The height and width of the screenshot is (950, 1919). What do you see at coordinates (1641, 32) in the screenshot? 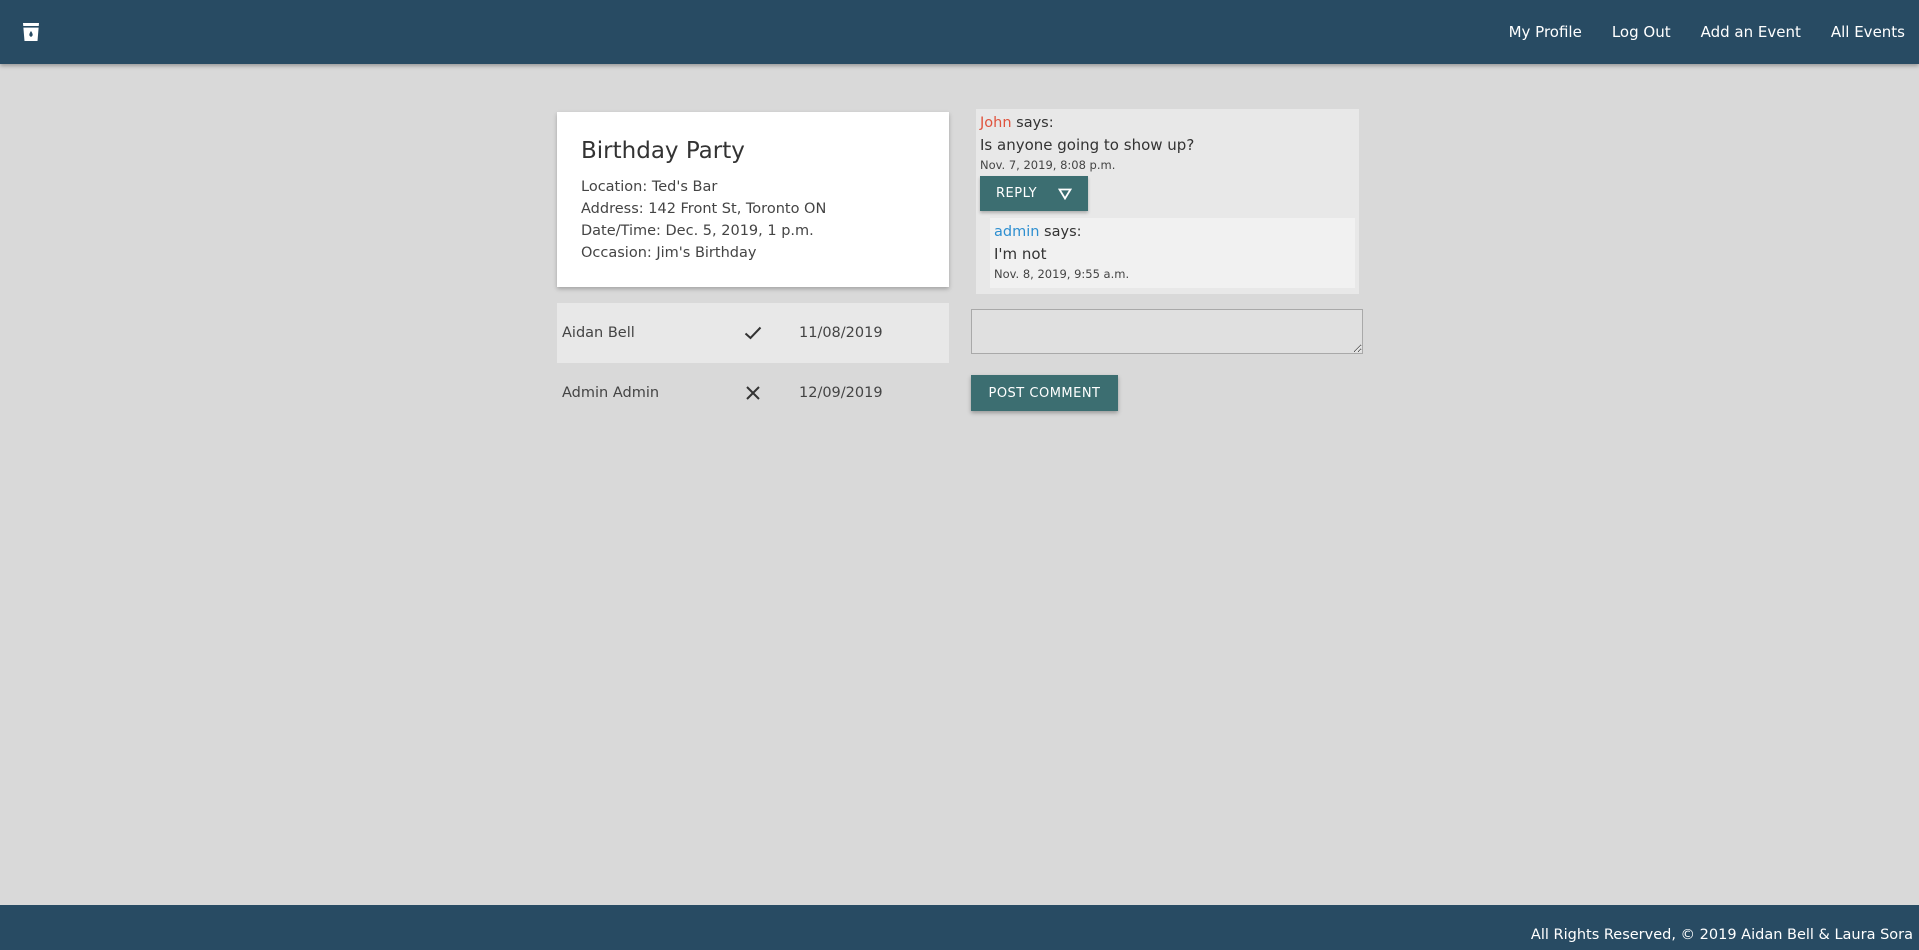
I see `nav-log-out-link: Log Out` at bounding box center [1641, 32].